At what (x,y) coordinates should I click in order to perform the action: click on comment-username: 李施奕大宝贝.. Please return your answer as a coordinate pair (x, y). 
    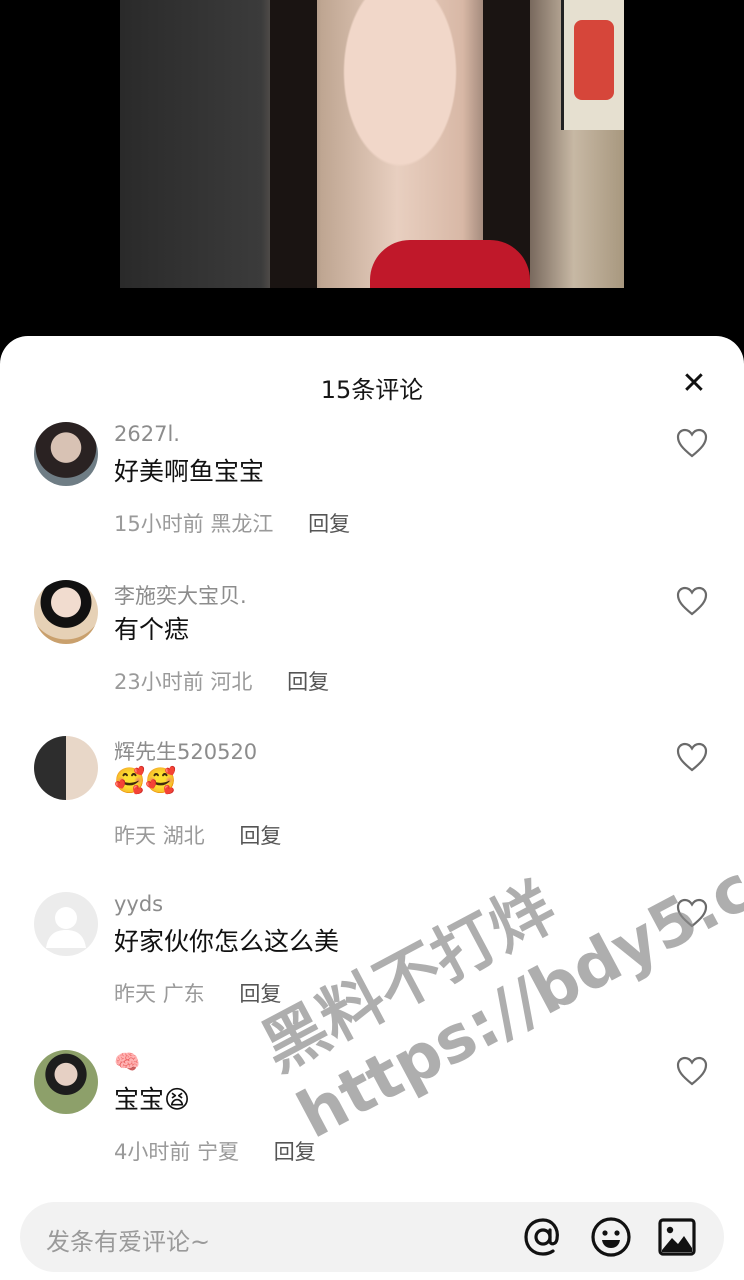
    Looking at the image, I should click on (180, 595).